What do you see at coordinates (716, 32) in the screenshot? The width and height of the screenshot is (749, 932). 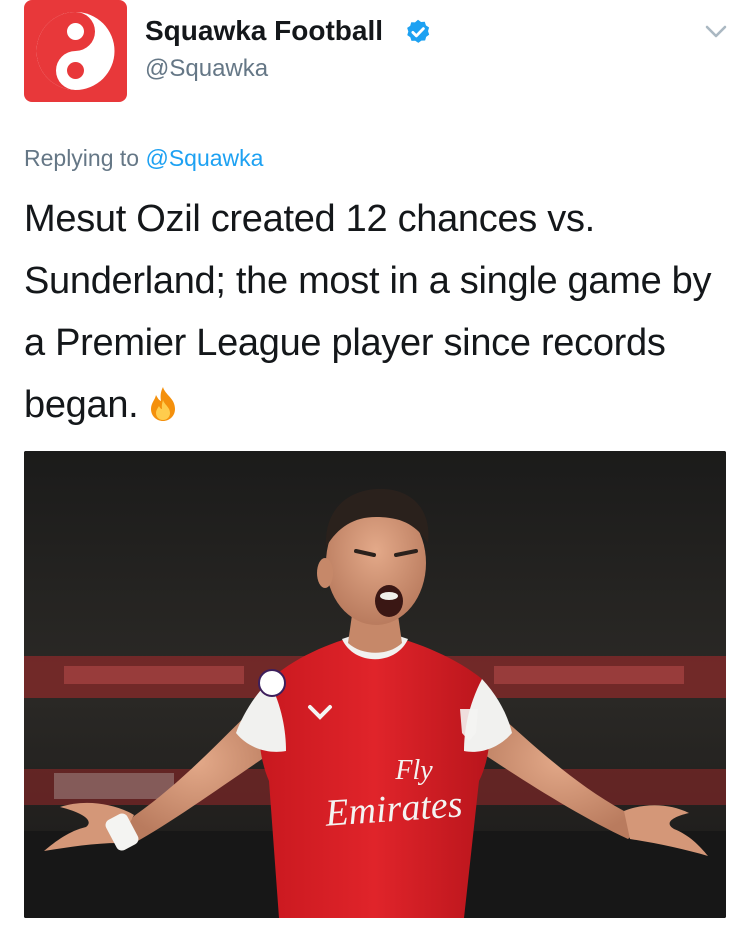 I see `chevron-down-icon` at bounding box center [716, 32].